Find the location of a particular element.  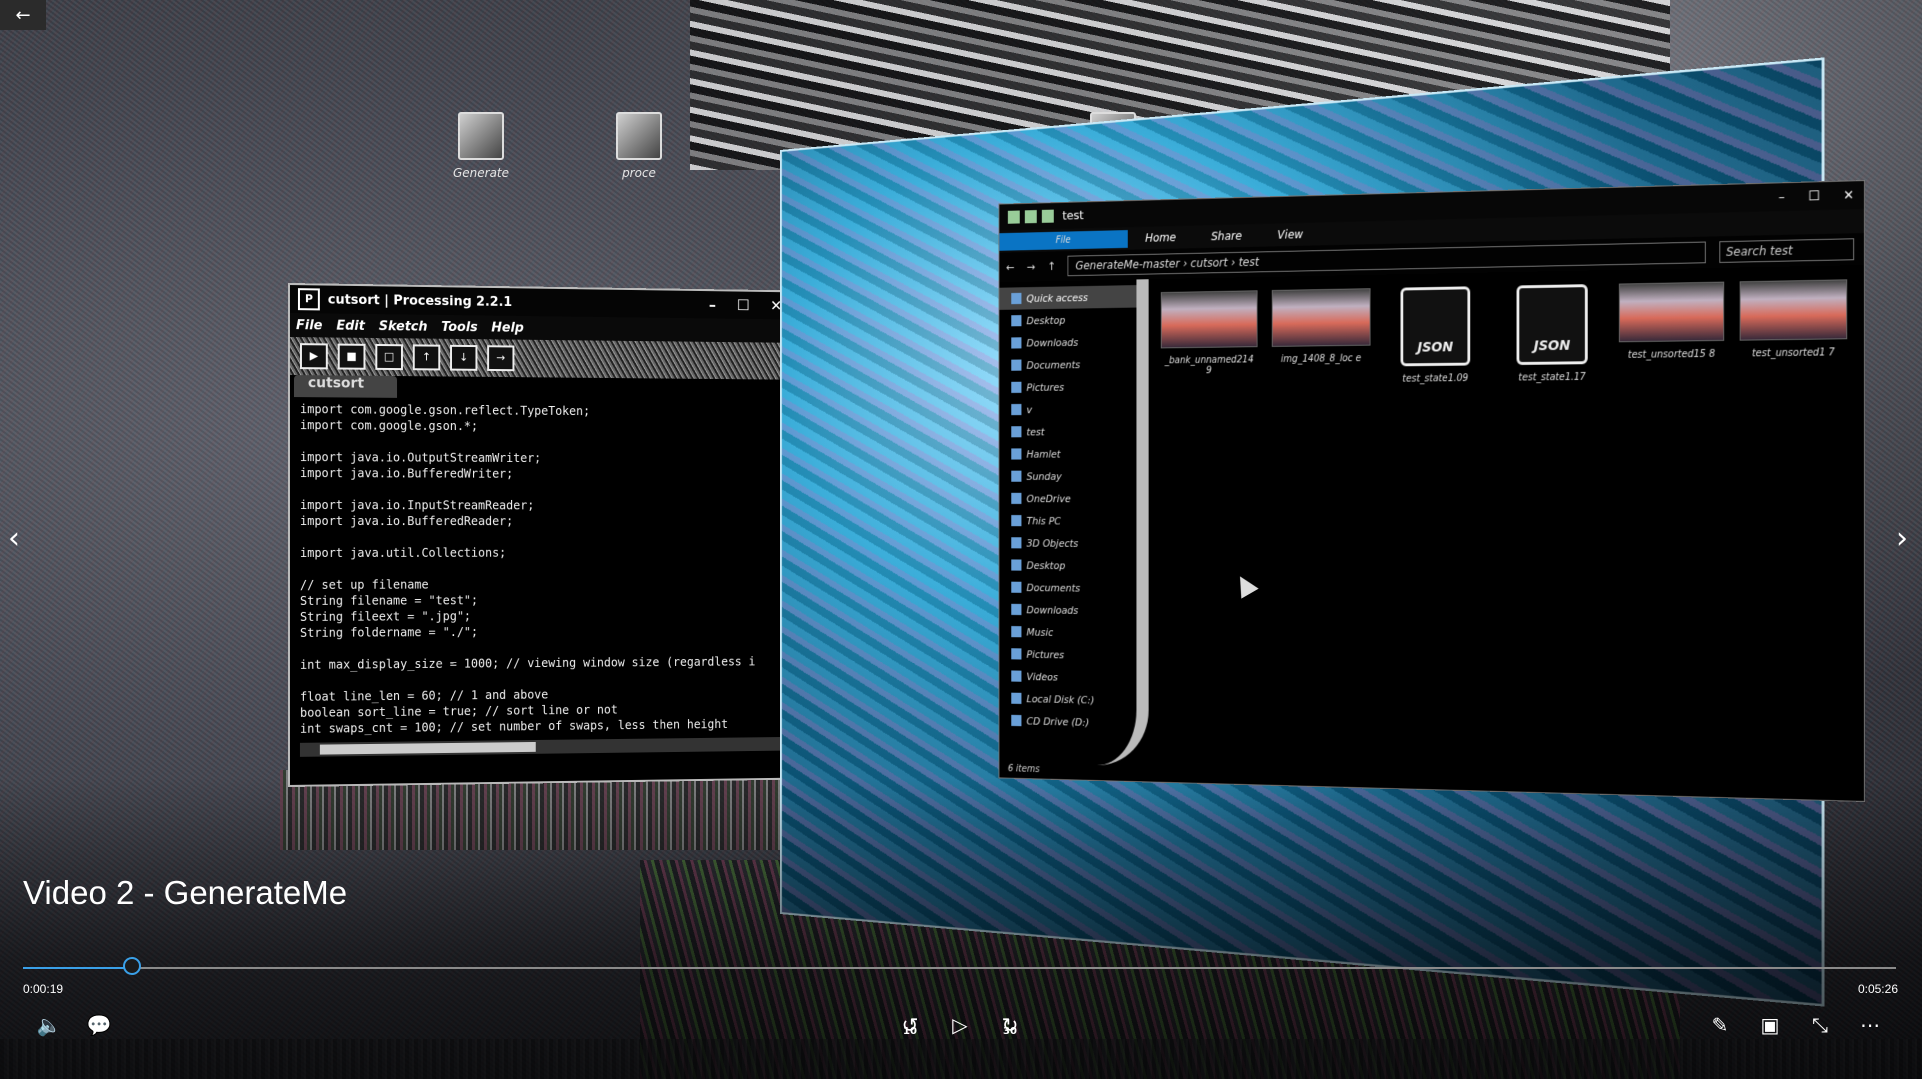

previous-arrow-button: ‹ is located at coordinates (14, 539).